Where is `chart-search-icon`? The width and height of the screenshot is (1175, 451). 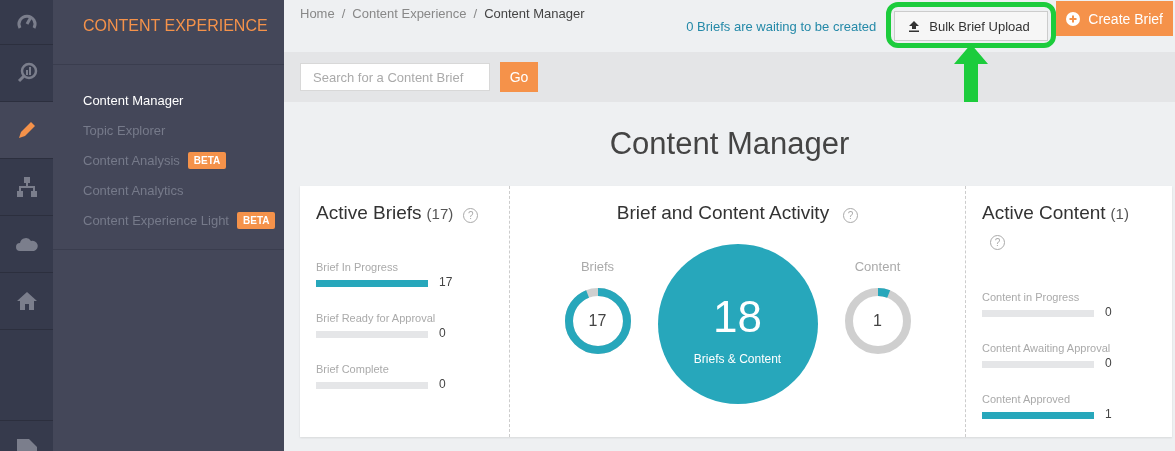 chart-search-icon is located at coordinates (26, 73).